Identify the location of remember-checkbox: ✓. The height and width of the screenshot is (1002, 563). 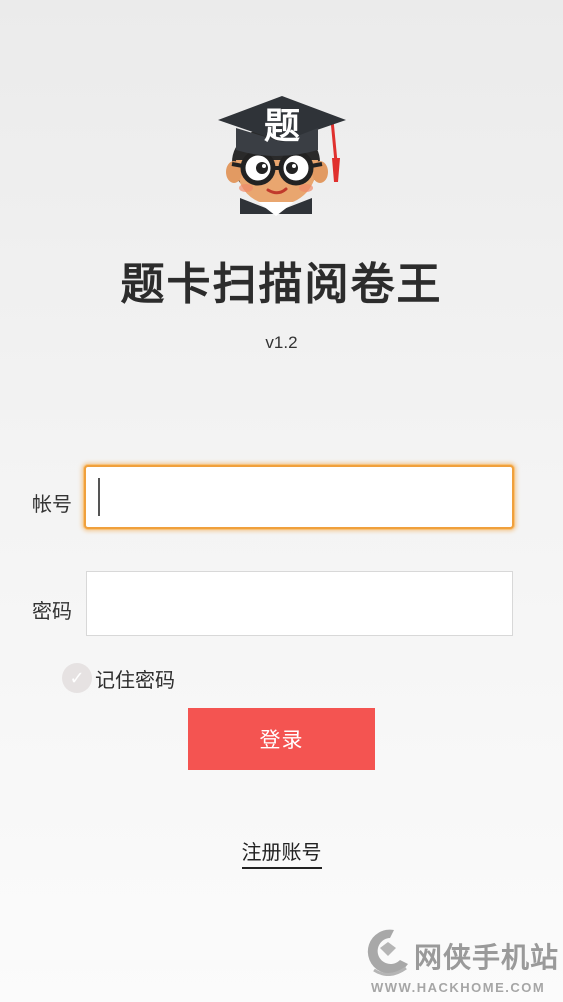
(77, 678).